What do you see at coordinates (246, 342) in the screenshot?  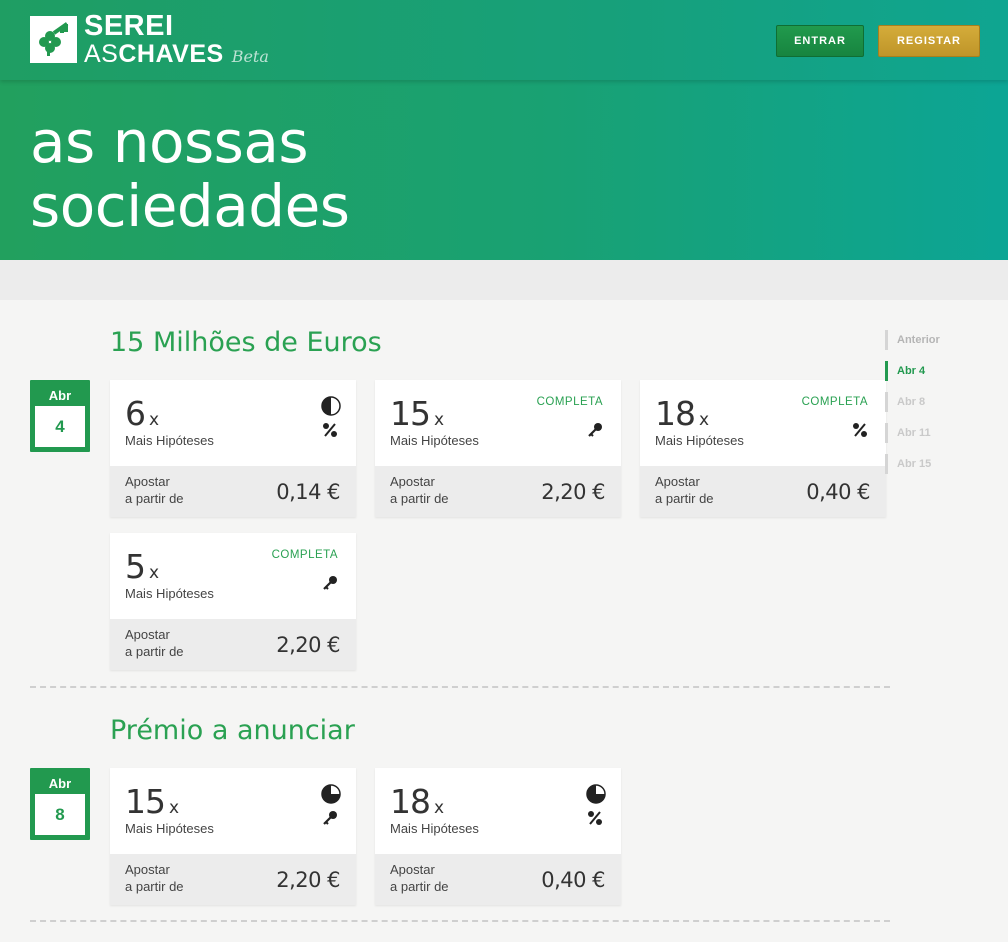 I see `section-title: 15 Milhões de Euros` at bounding box center [246, 342].